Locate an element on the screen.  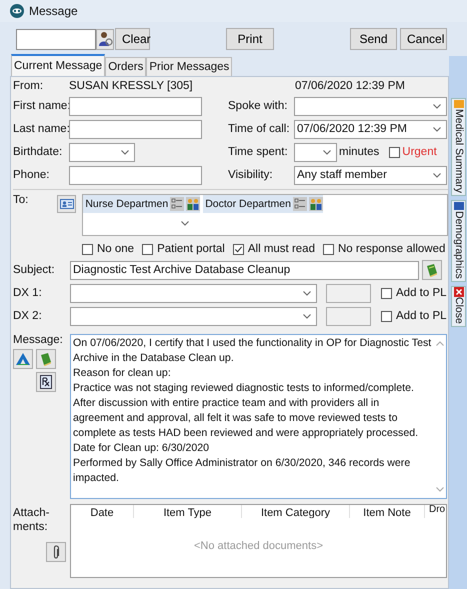
dropdown-field: Any staff member is located at coordinates (370, 175).